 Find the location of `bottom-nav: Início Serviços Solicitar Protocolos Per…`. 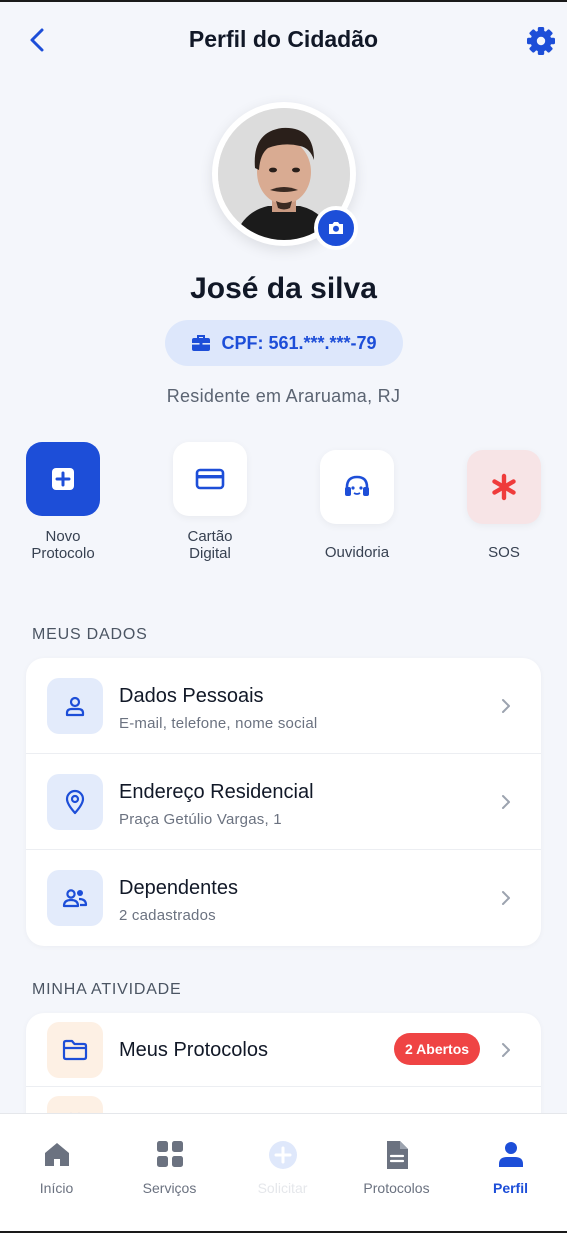

bottom-nav: Início Serviços Solicitar Protocolos Per… is located at coordinates (283, 1172).